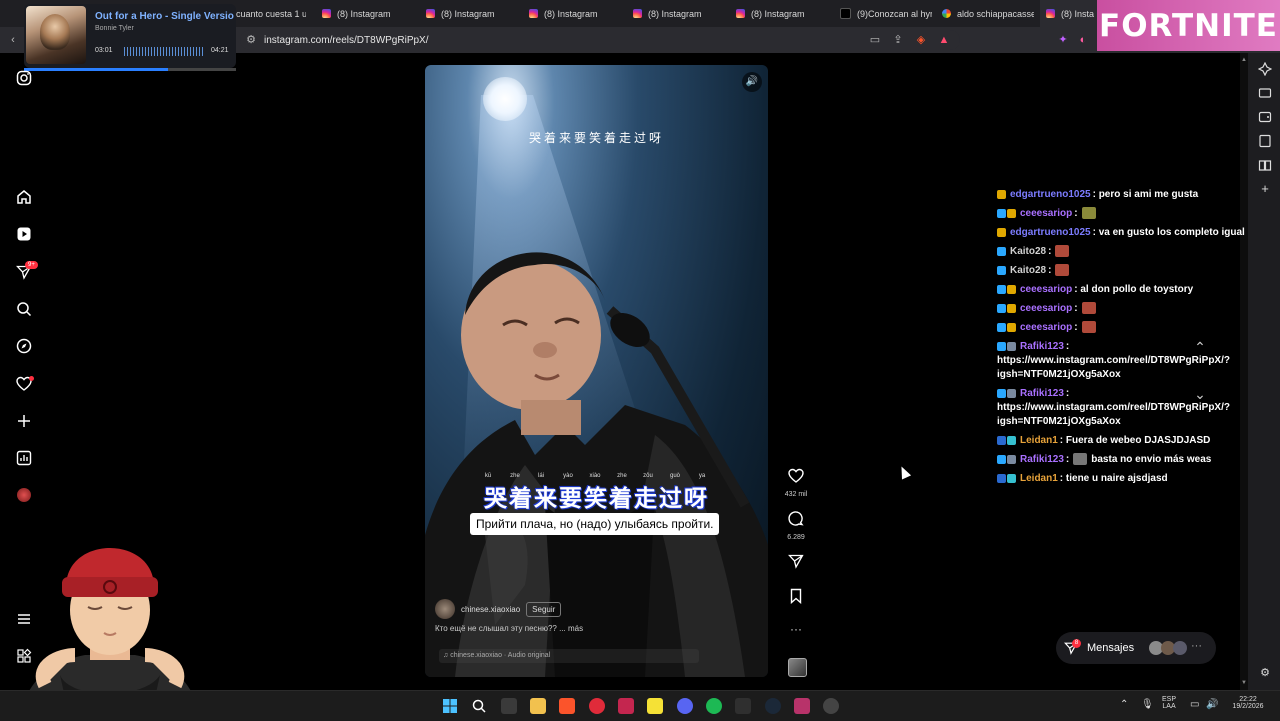  What do you see at coordinates (1071, 13) in the screenshot?
I see `browser-tab-active: (8) Insta` at bounding box center [1071, 13].